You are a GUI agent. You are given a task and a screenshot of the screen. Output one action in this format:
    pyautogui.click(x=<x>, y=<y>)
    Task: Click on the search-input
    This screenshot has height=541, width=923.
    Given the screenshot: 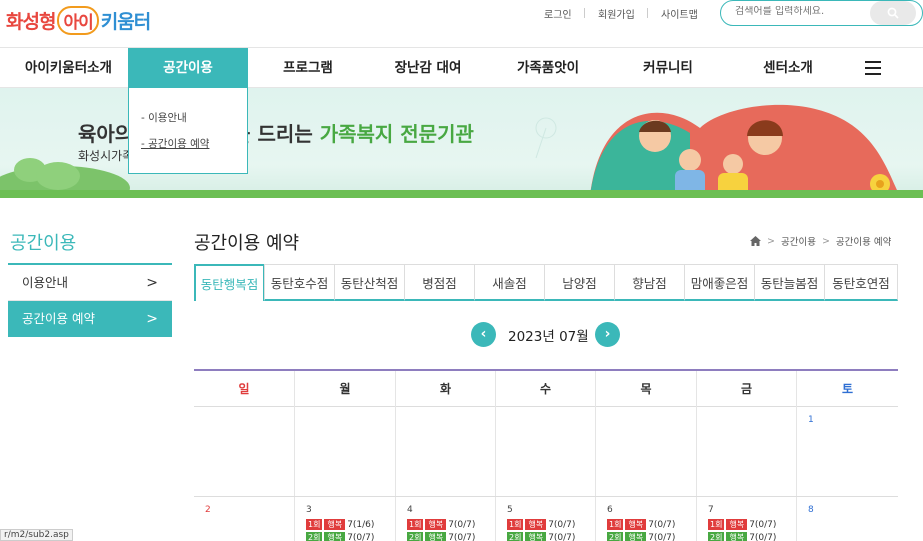 What is the action you would take?
    pyautogui.click(x=795, y=11)
    